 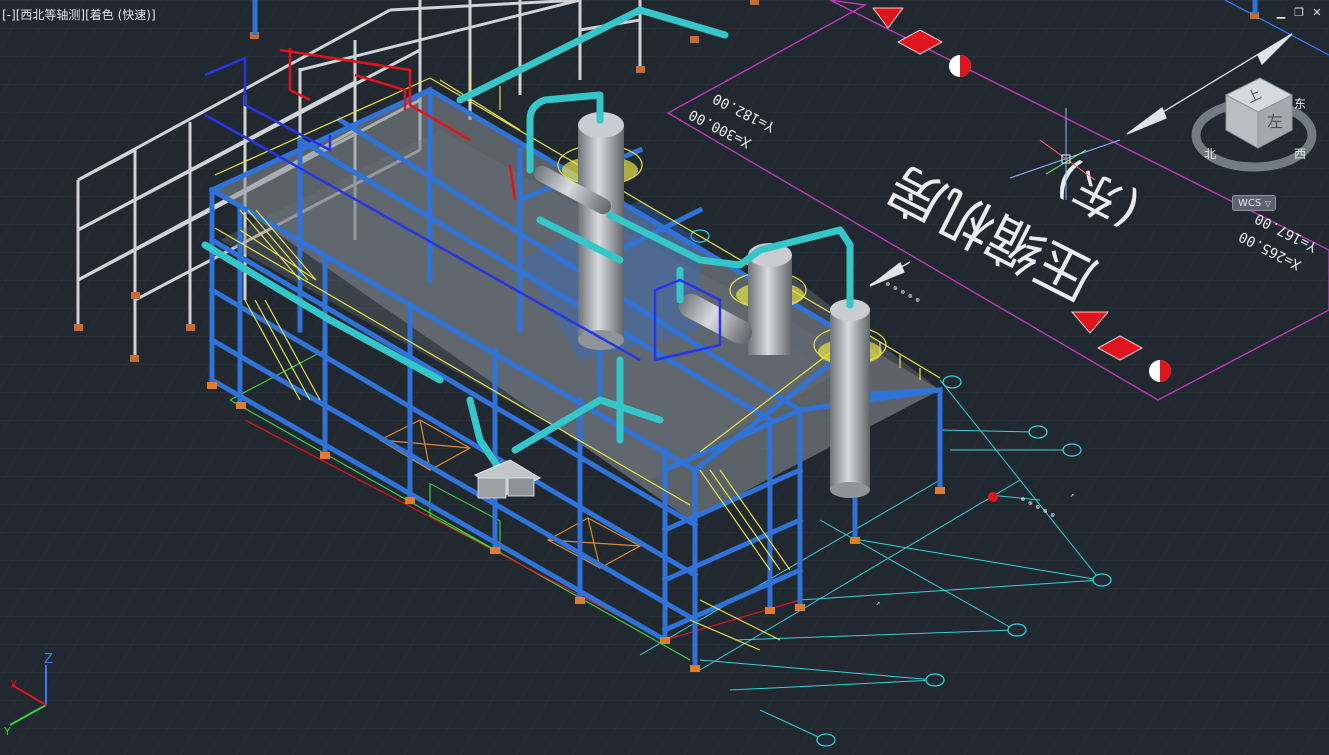 What do you see at coordinates (1300, 104) in the screenshot?
I see `viewcube-compass-east: 东` at bounding box center [1300, 104].